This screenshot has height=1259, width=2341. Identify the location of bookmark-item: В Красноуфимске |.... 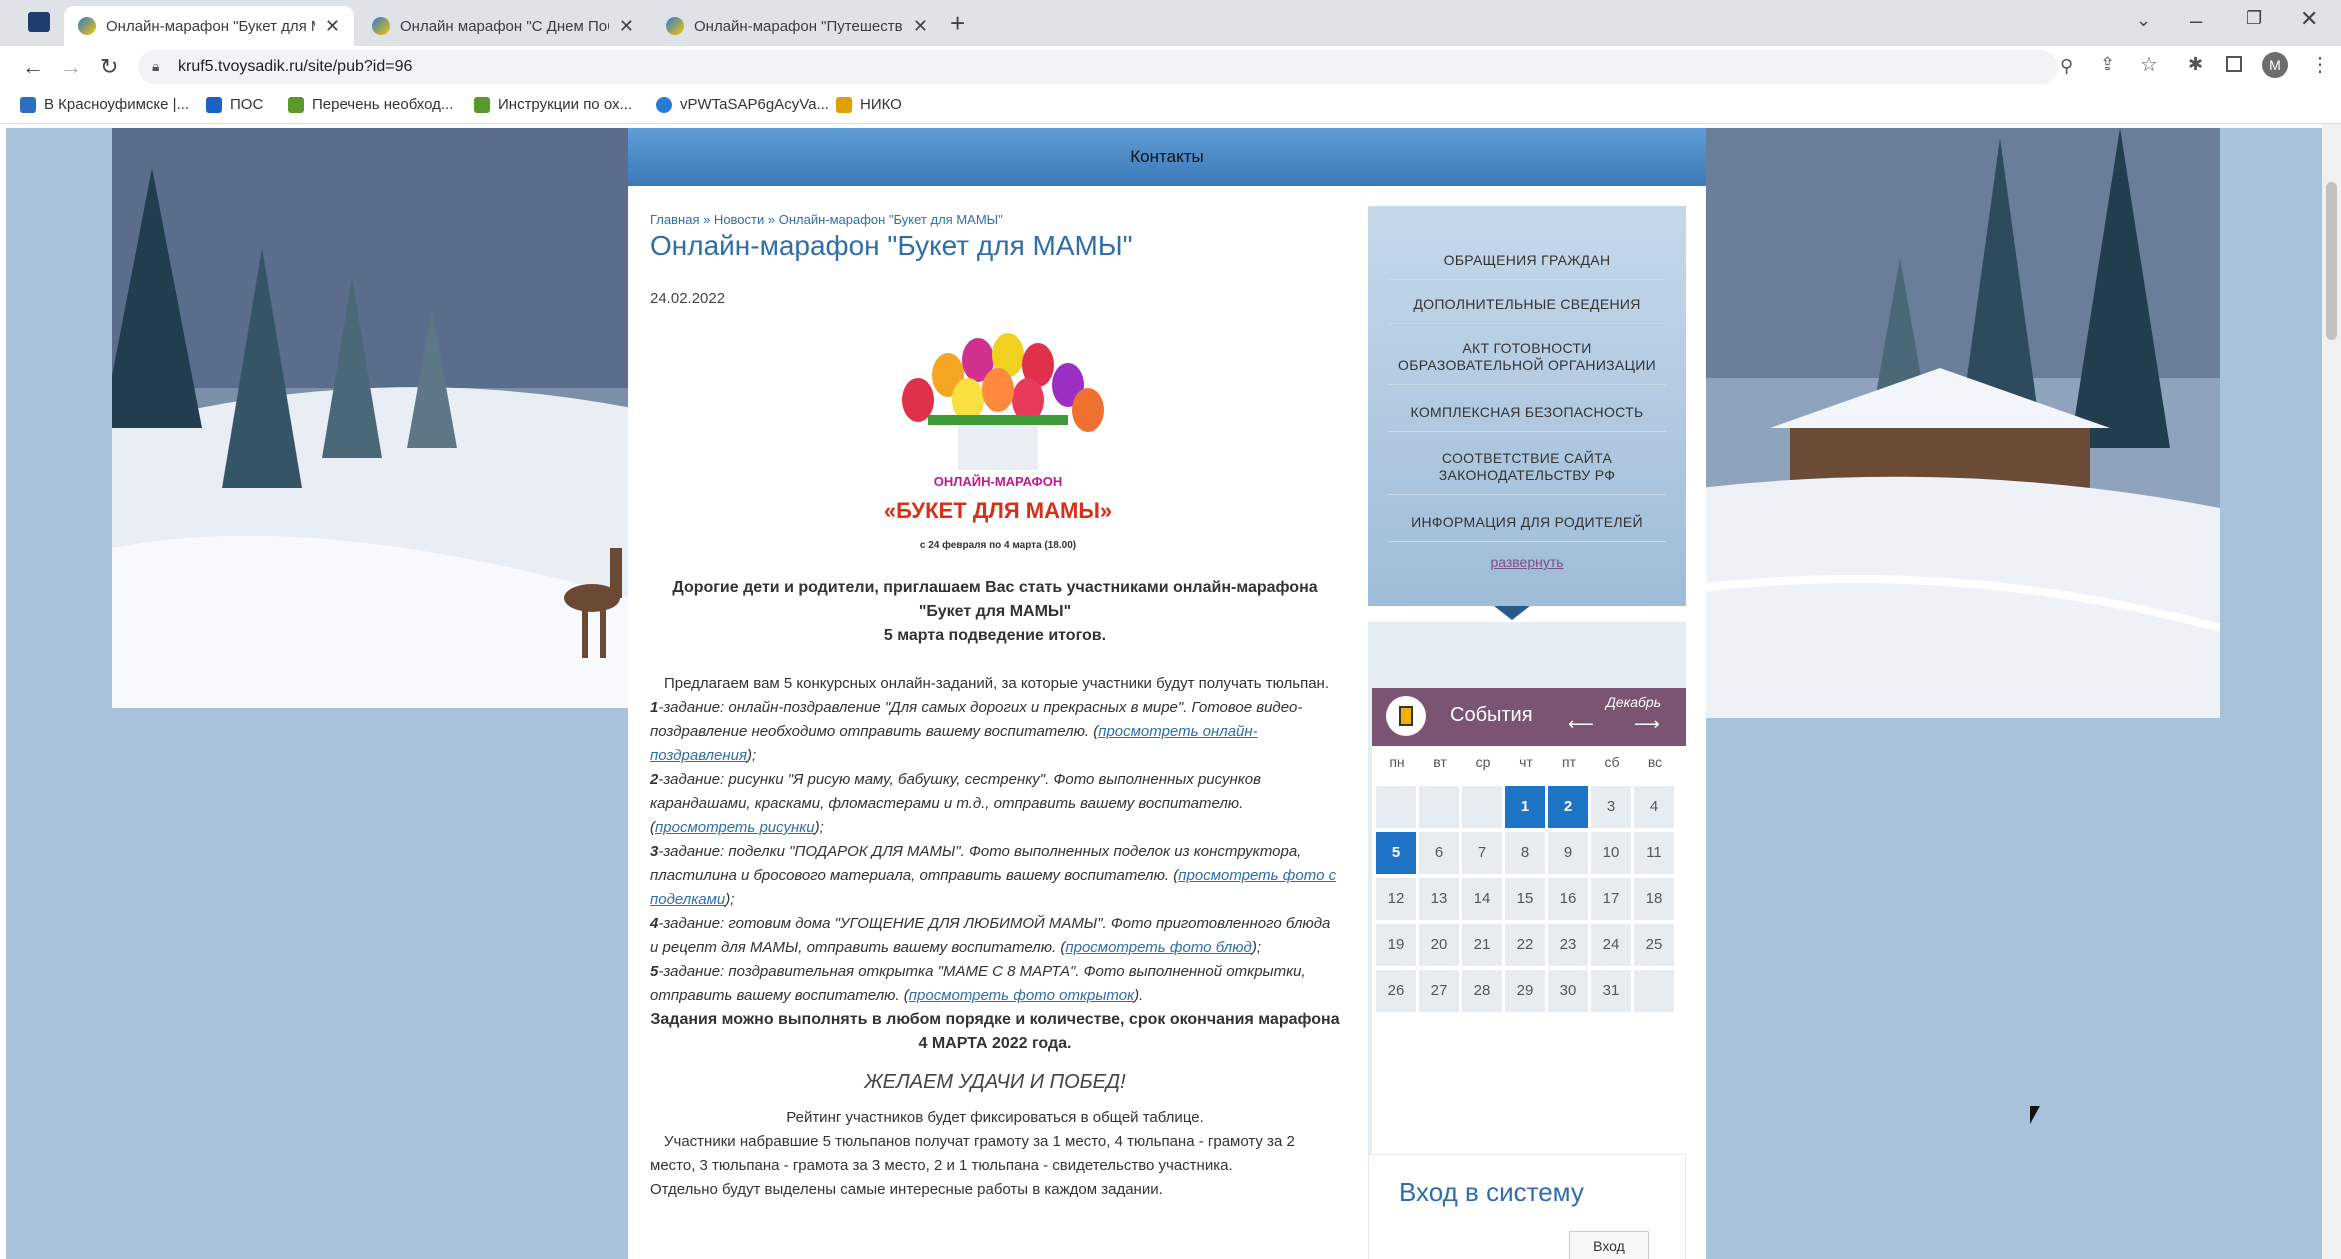
(104, 104).